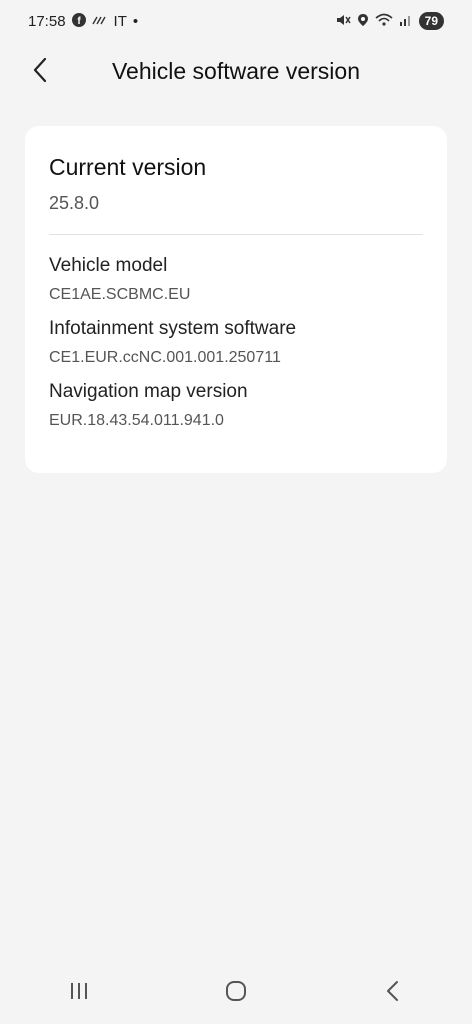 This screenshot has height=1024, width=472. Describe the element at coordinates (120, 294) in the screenshot. I see `vehicle-model-value: CE1AE.SCBMC.EU` at that location.